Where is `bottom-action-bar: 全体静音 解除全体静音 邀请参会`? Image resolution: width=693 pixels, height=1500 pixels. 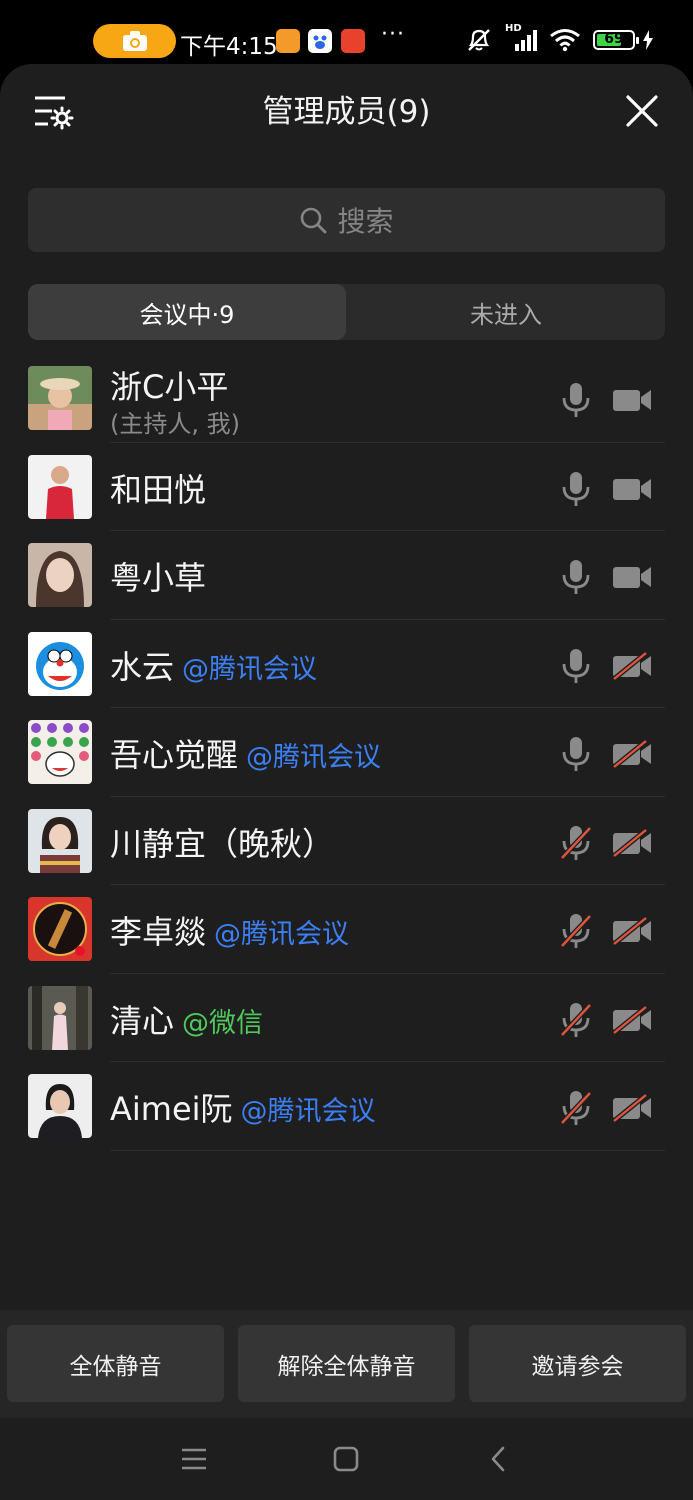 bottom-action-bar: 全体静音 解除全体静音 邀请参会 is located at coordinates (346, 1364).